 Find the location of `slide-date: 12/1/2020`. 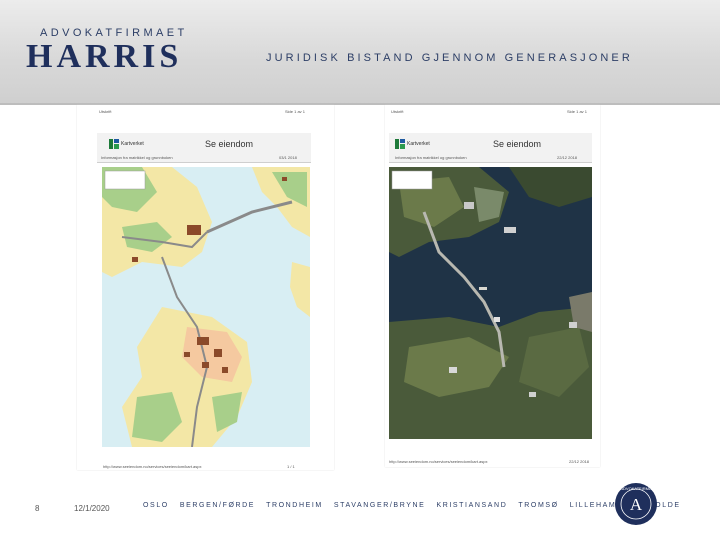

slide-date: 12/1/2020 is located at coordinates (92, 508).